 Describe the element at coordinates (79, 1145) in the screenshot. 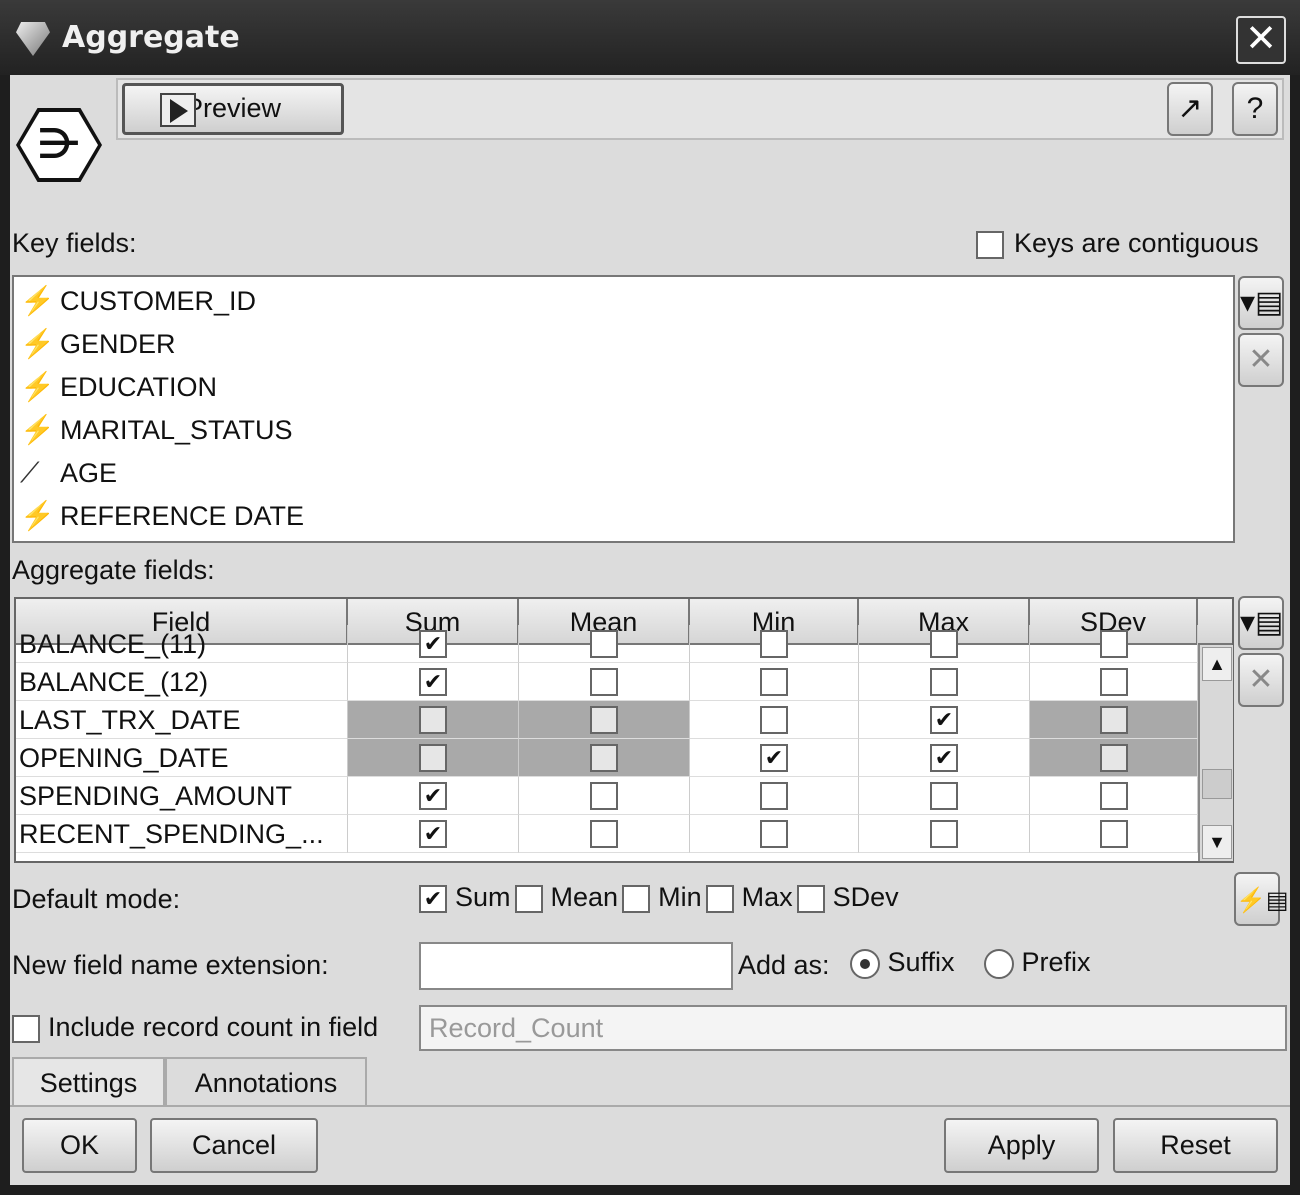

I see `ok-button: OK` at that location.